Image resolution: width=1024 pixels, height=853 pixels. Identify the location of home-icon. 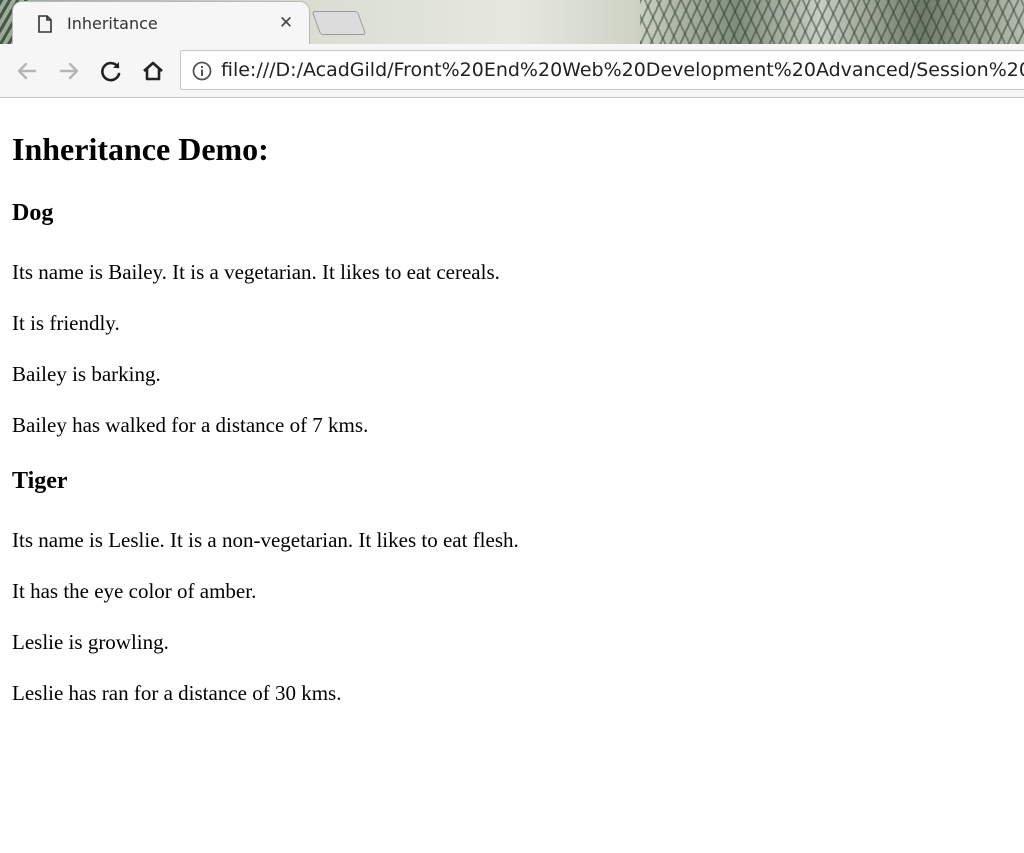
(153, 71).